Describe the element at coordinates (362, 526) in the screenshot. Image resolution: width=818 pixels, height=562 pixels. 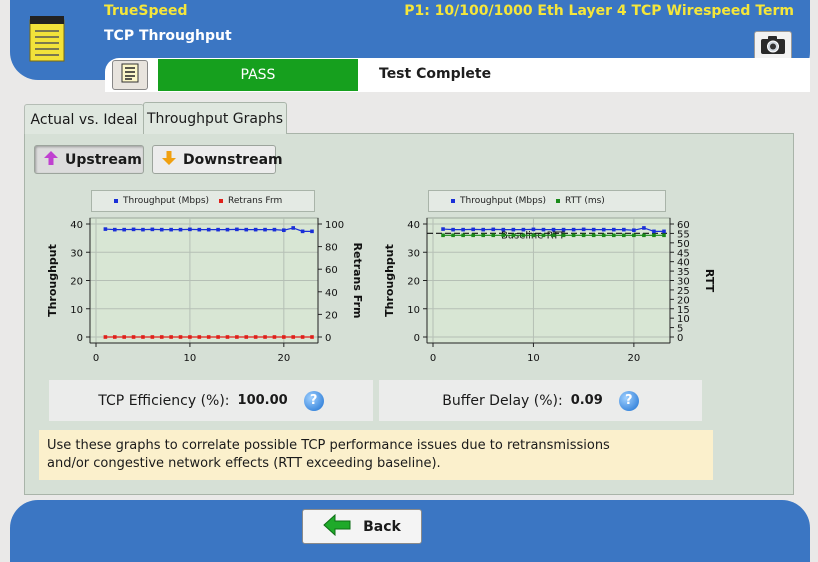
I see `back-button: Back` at that location.